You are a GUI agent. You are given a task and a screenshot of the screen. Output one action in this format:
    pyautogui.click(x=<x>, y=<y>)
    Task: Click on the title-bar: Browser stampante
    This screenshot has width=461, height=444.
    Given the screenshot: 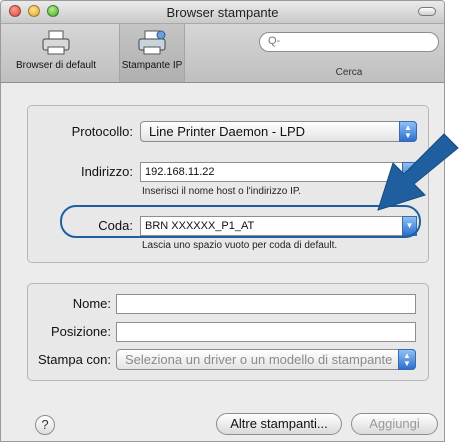 What is the action you would take?
    pyautogui.click(x=222, y=12)
    